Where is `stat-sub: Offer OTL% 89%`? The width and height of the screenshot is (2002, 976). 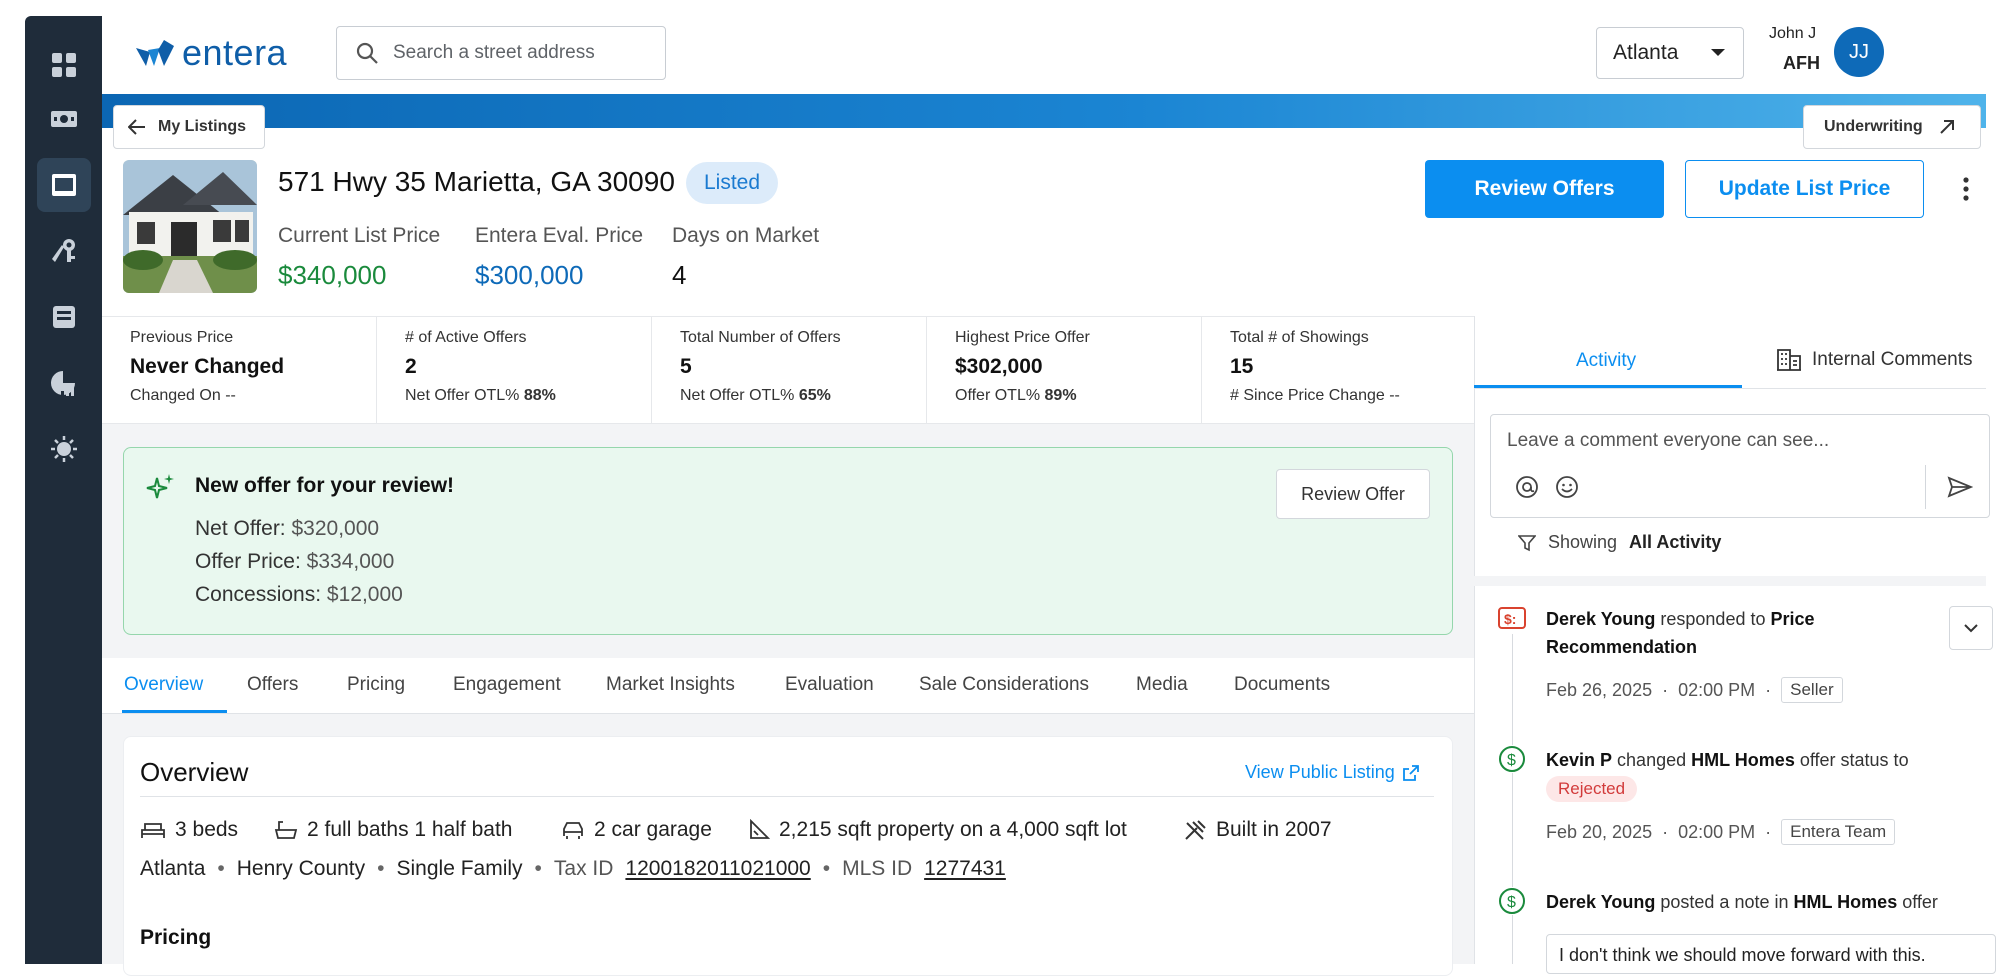 stat-sub: Offer OTL% 89% is located at coordinates (1016, 395).